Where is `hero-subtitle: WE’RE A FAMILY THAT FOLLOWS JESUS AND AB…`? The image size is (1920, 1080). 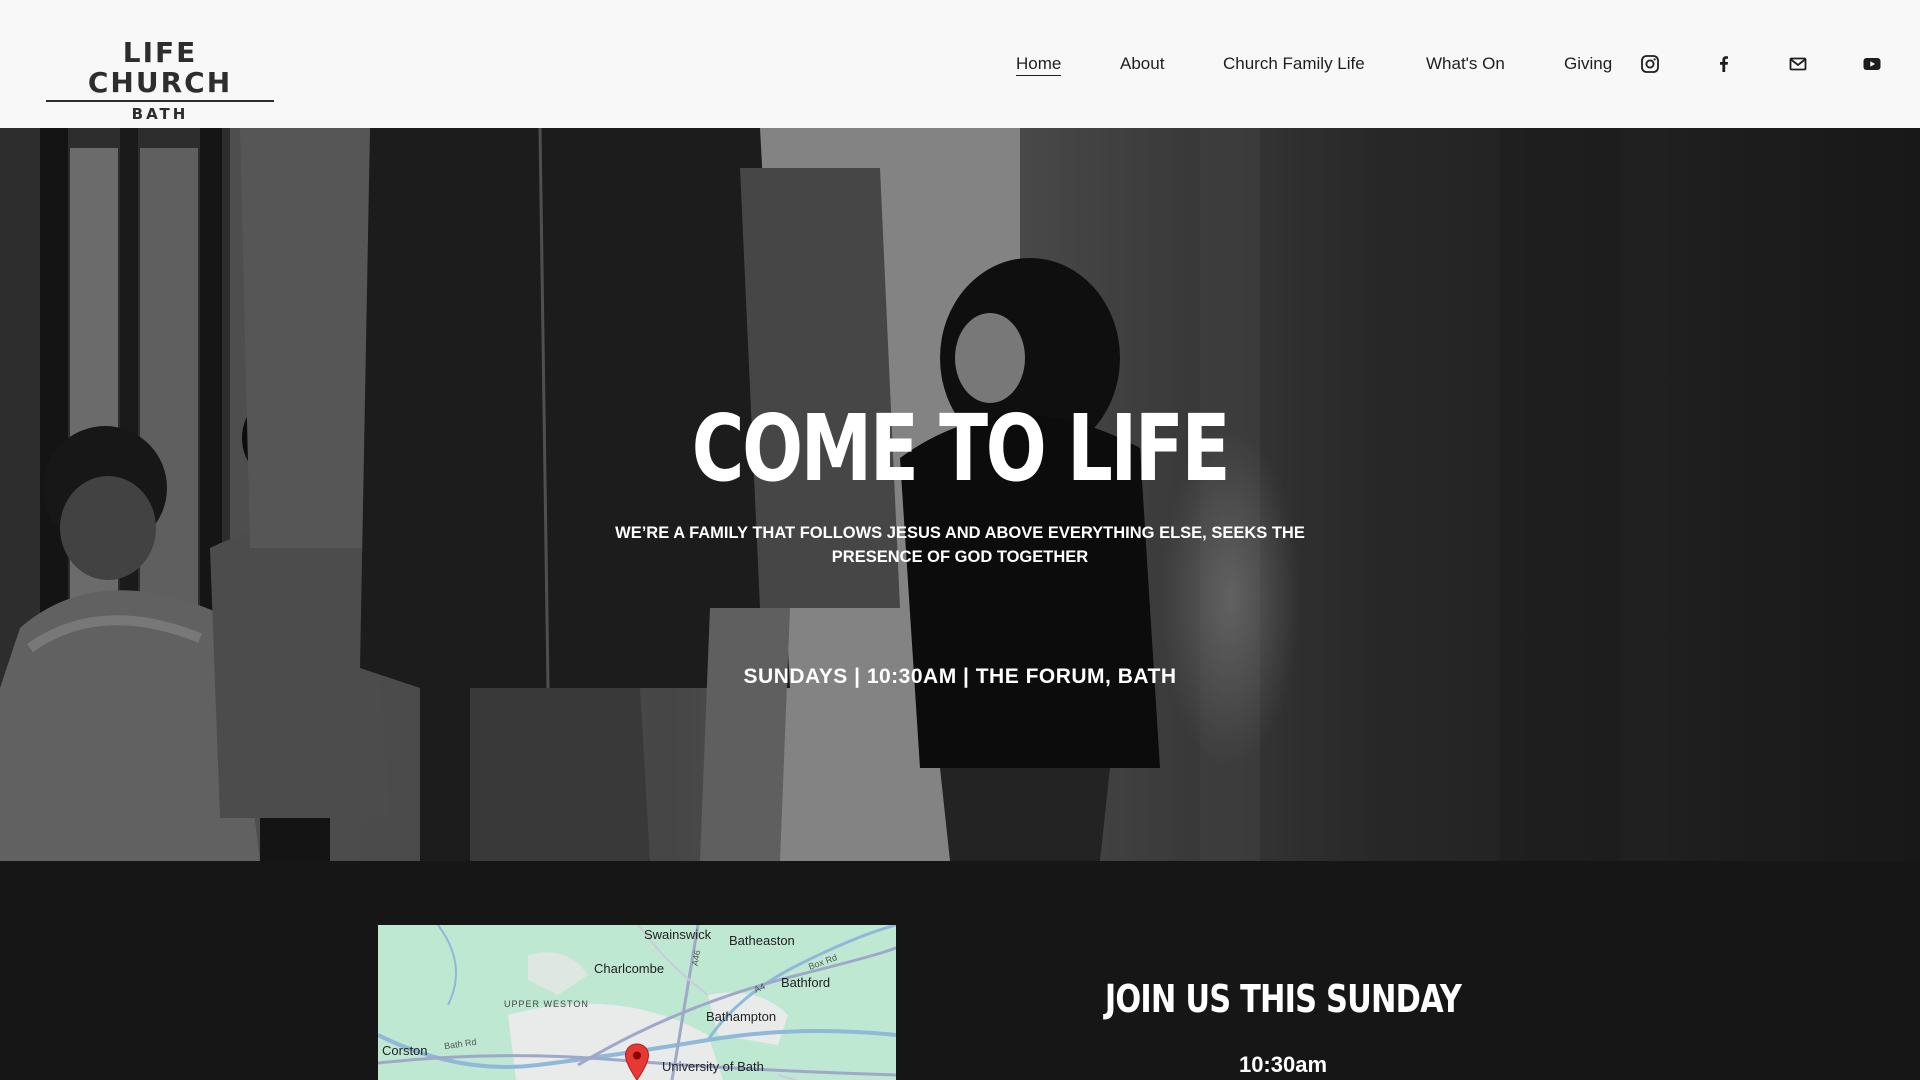 hero-subtitle: WE’RE A FAMILY THAT FOLLOWS JESUS AND AB… is located at coordinates (960, 545).